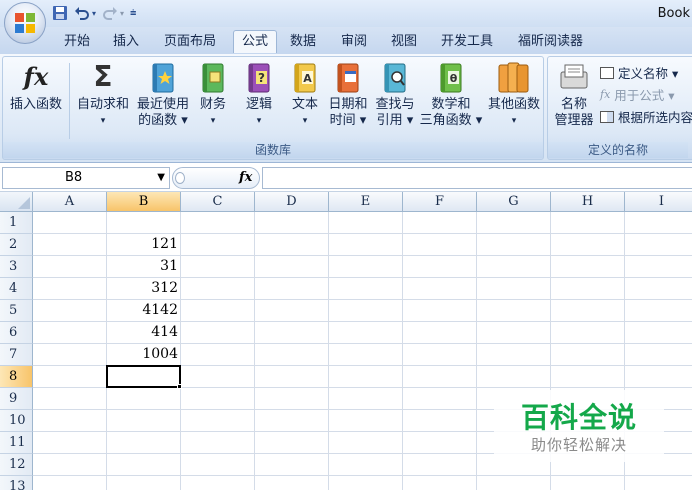 The width and height of the screenshot is (692, 490). I want to click on insert-function-fx-icon: fx, so click(245, 177).